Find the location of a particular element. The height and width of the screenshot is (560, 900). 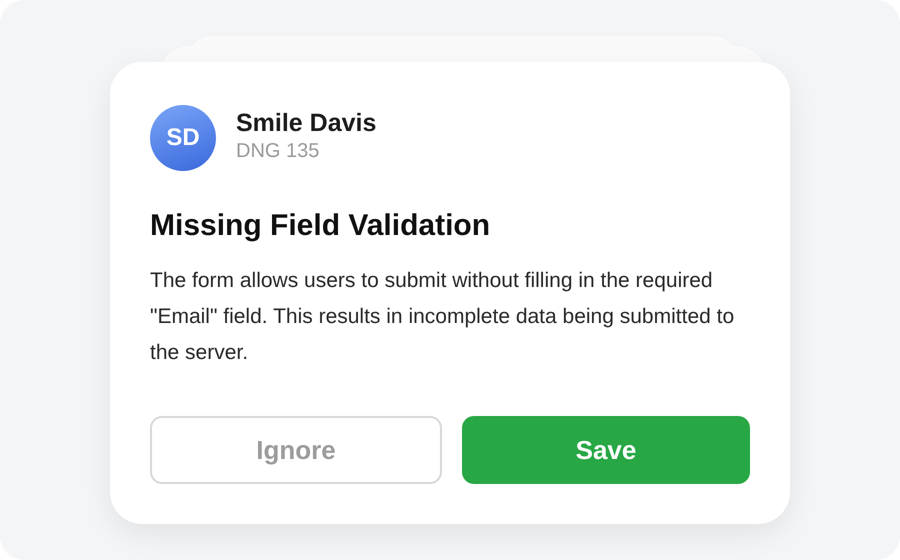

save-button: Save is located at coordinates (606, 450).